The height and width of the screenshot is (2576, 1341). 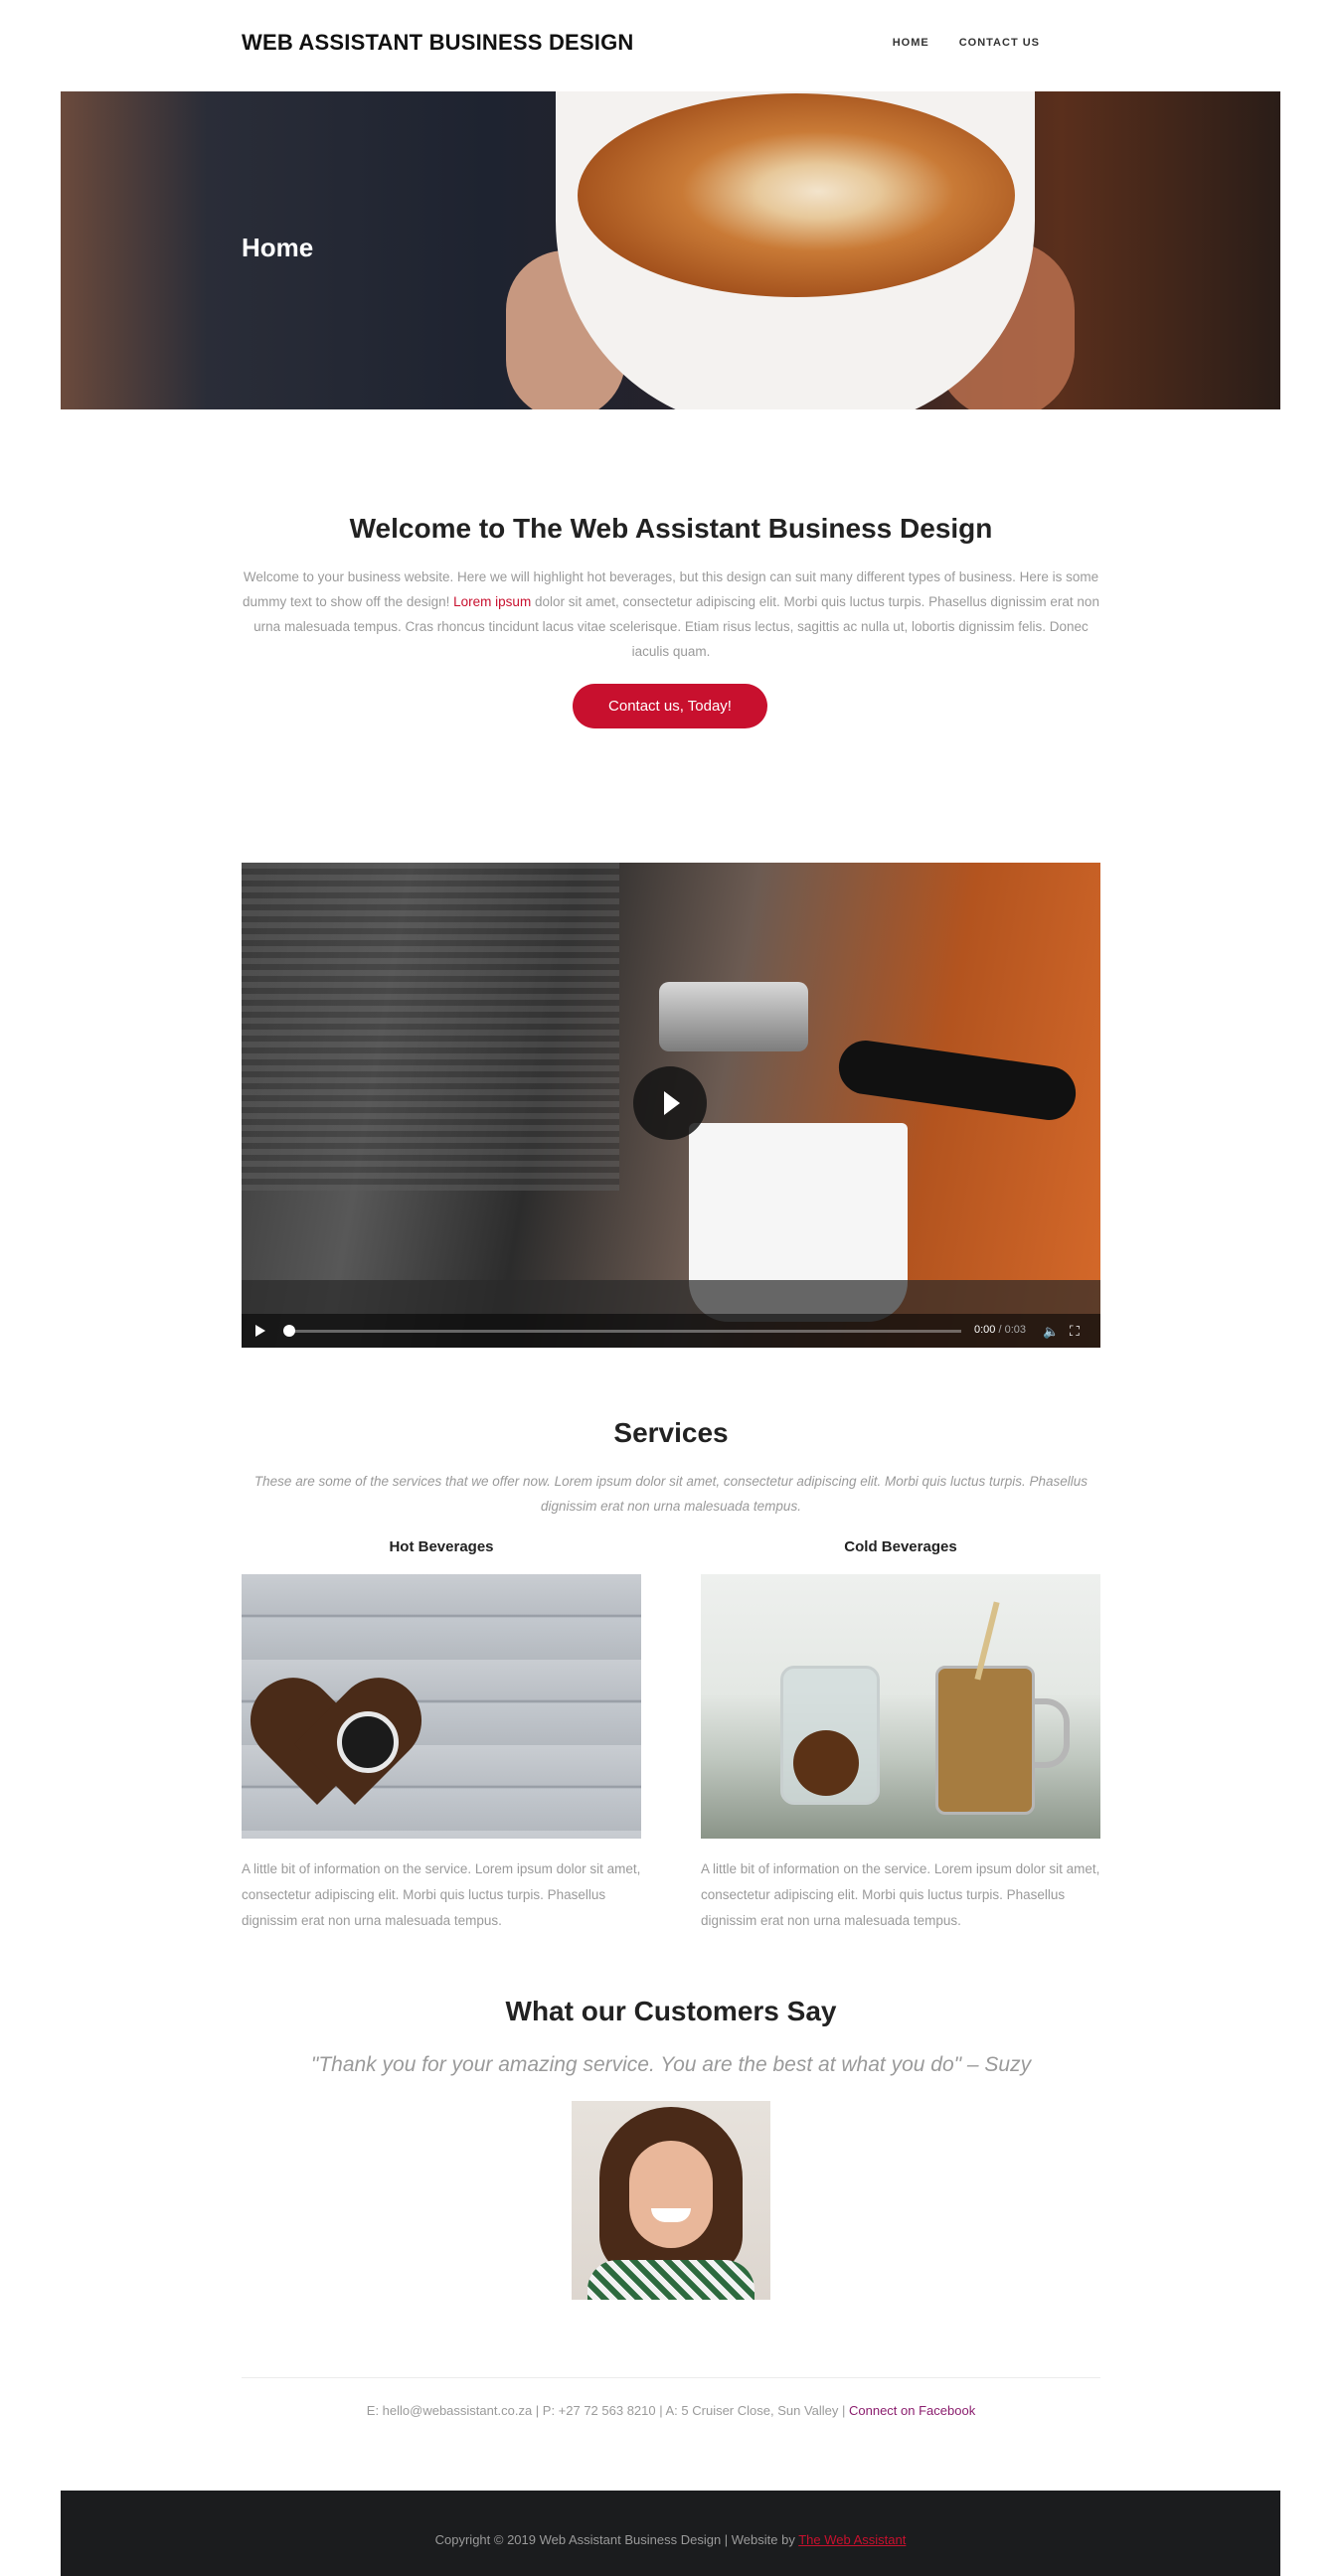 What do you see at coordinates (958, 1080) in the screenshot?
I see `portafilter-handle` at bounding box center [958, 1080].